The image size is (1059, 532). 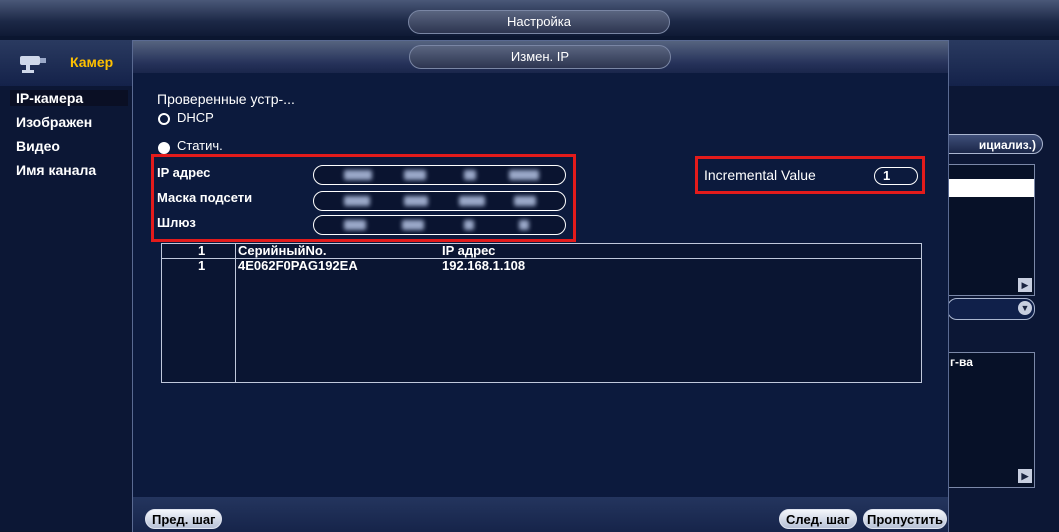 I want to click on sidebar-item-image: Изображен, so click(x=75, y=122).